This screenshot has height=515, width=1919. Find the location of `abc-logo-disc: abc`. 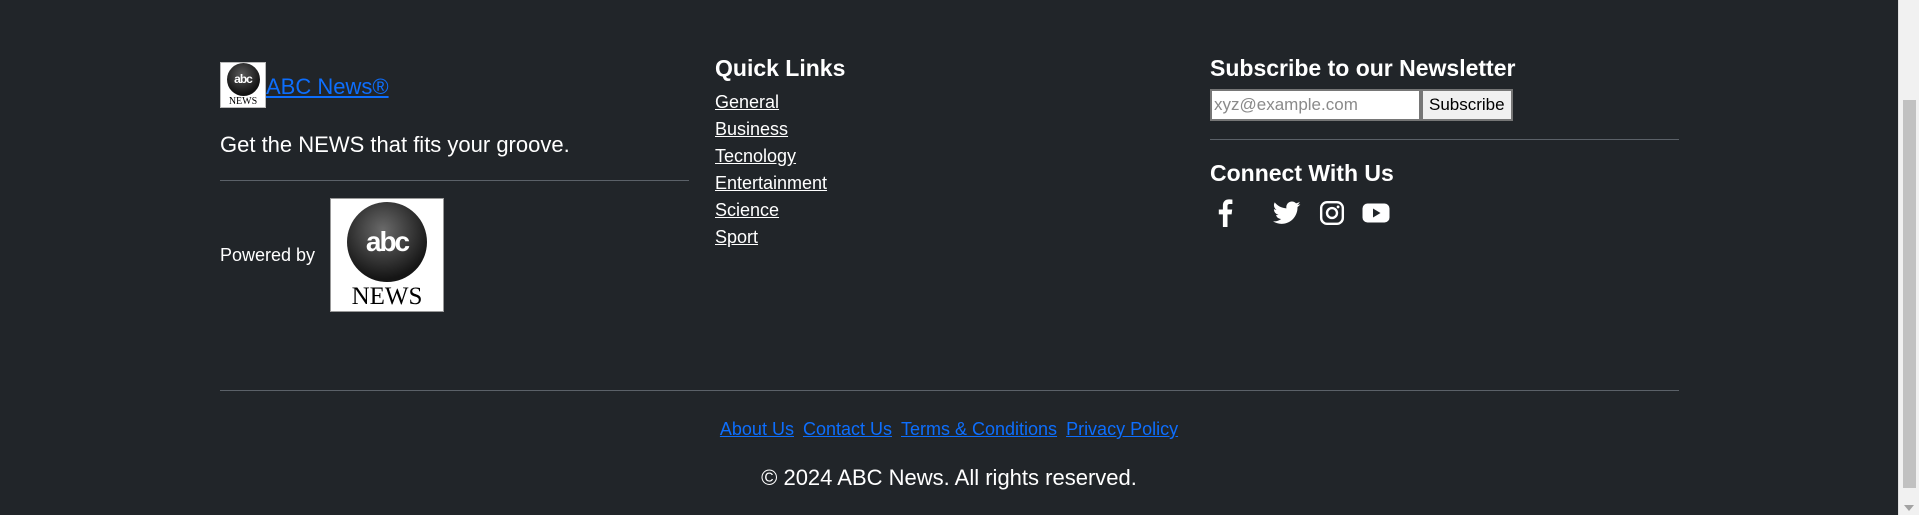

abc-logo-disc: abc is located at coordinates (243, 79).